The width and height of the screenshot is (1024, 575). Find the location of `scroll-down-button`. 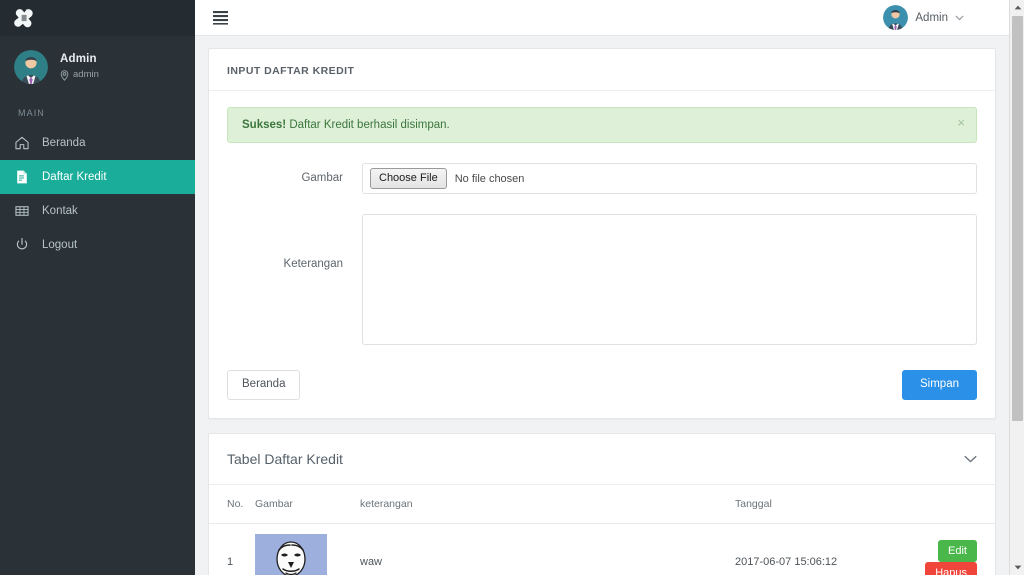

scroll-down-button is located at coordinates (1017, 567).